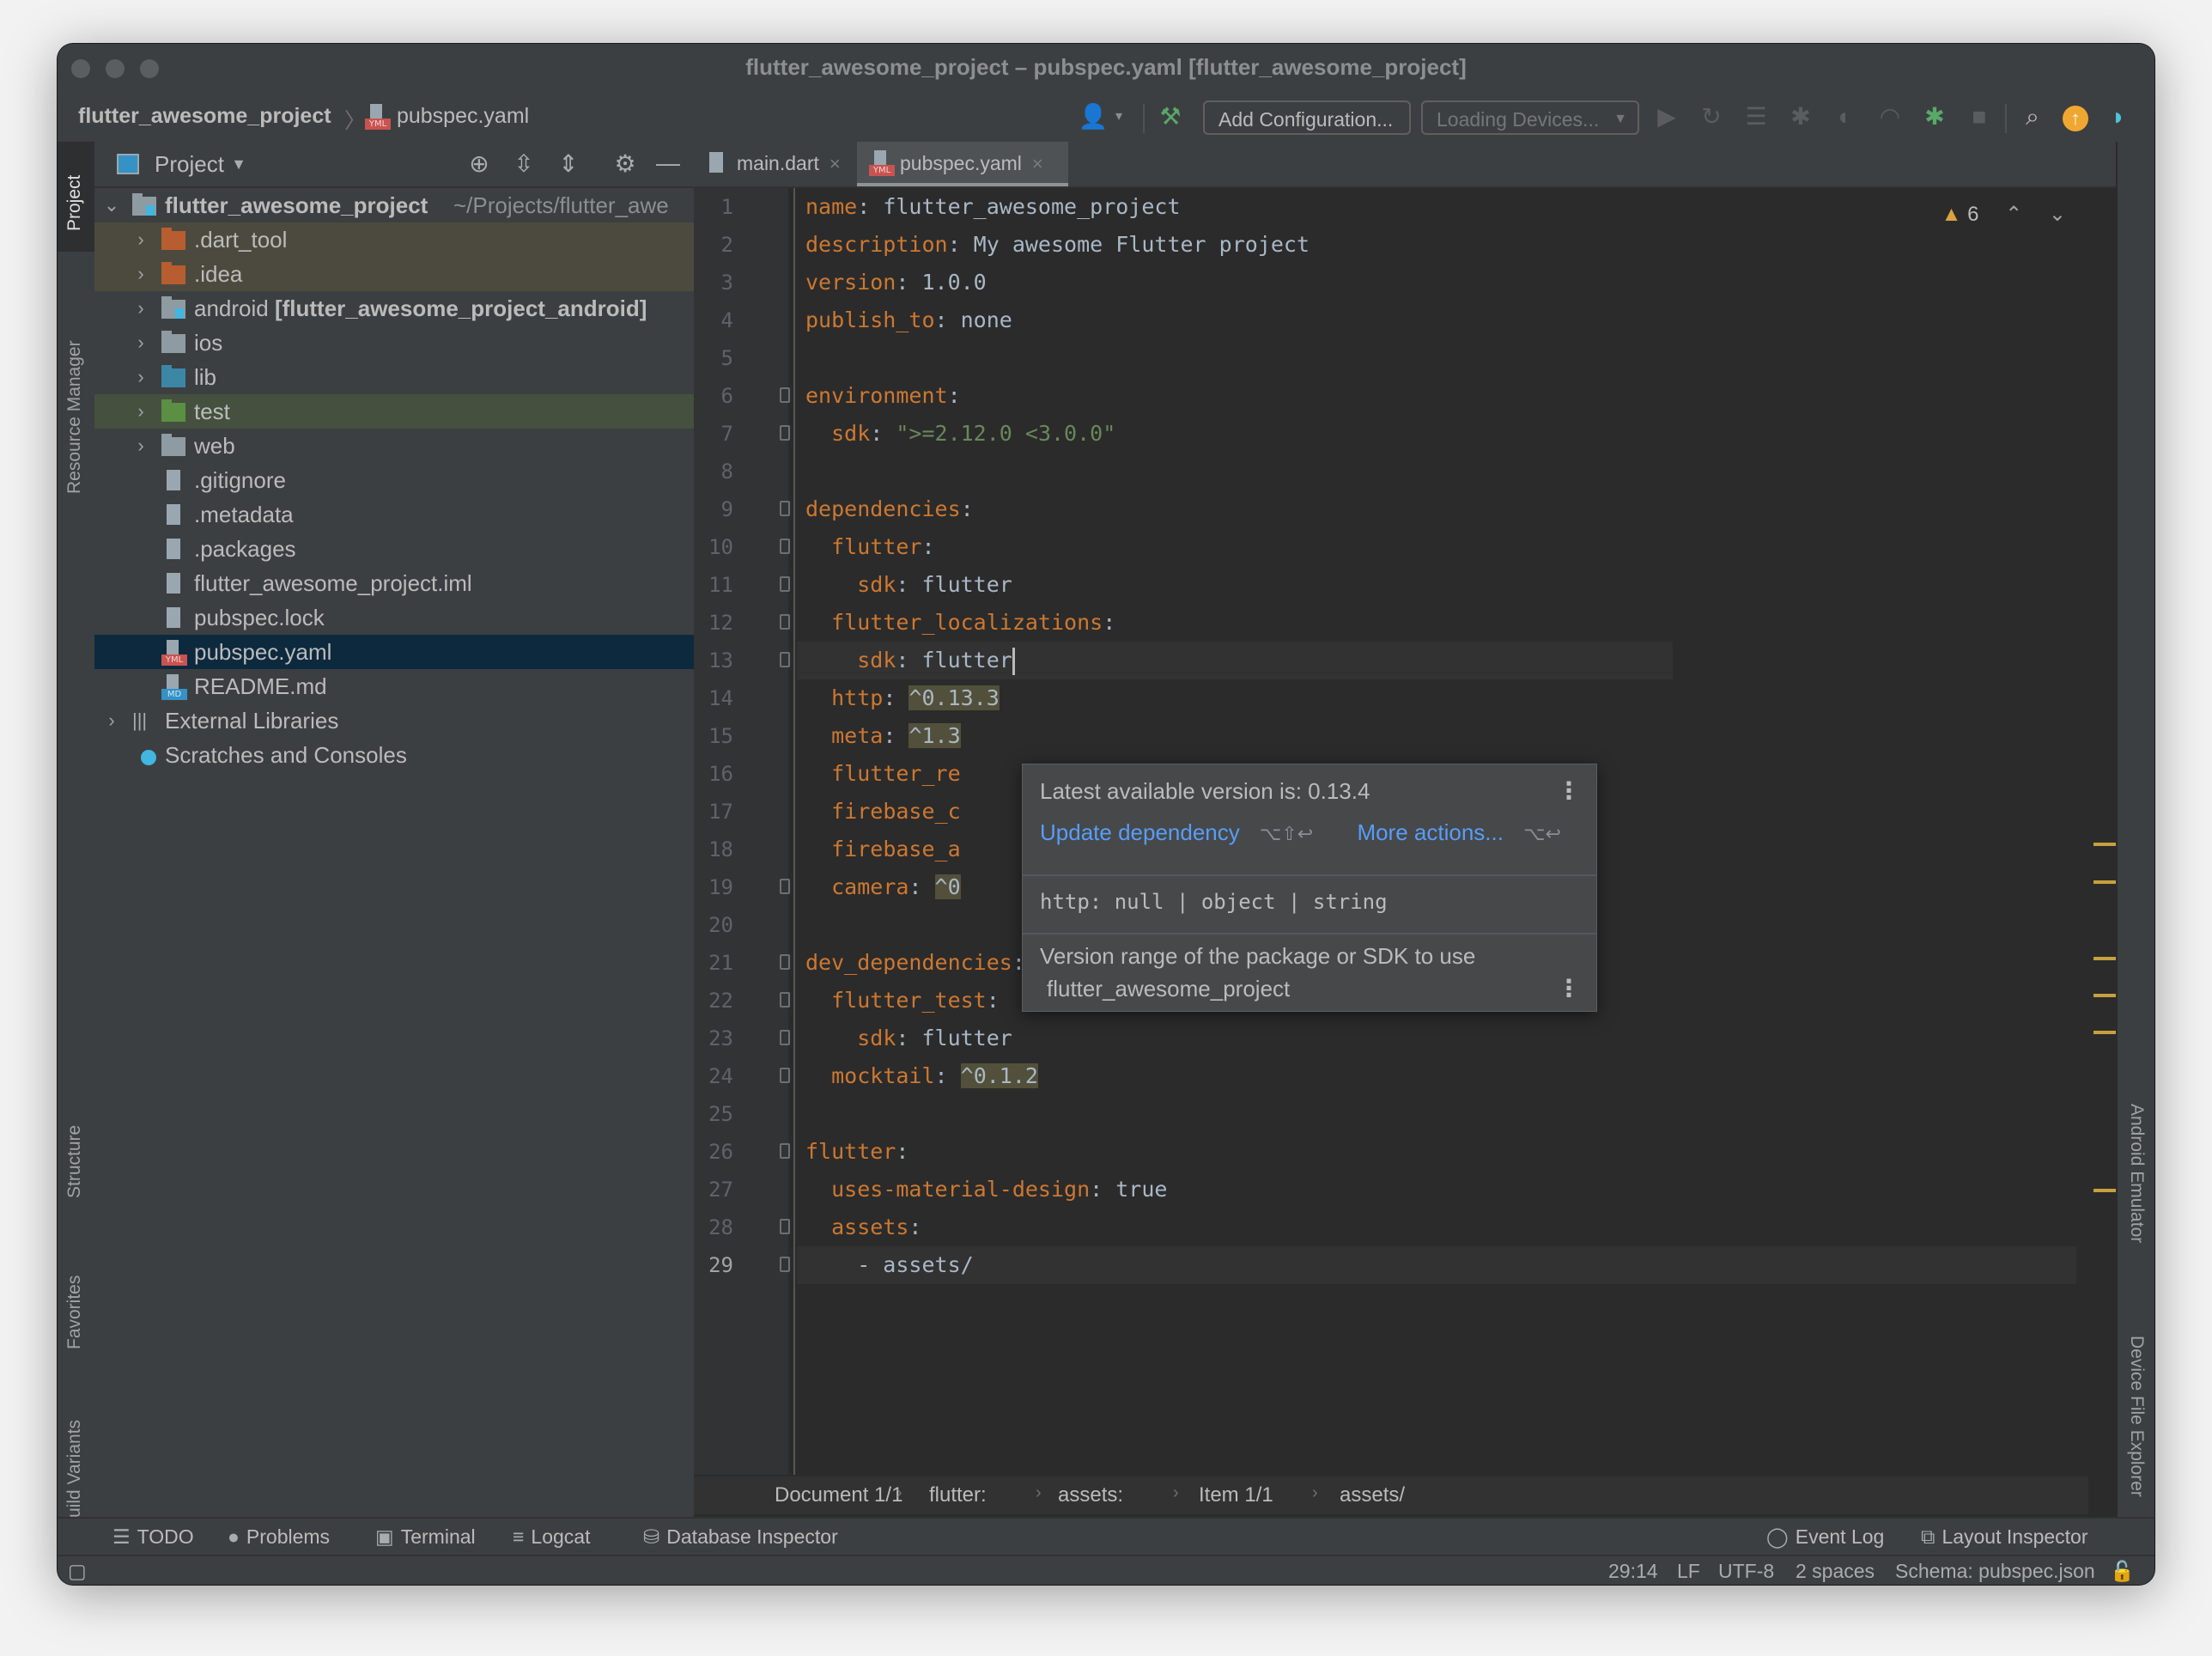 This screenshot has width=2212, height=1656. Describe the element at coordinates (111, 205) in the screenshot. I see `chevron-down-icon: ⌄` at that location.